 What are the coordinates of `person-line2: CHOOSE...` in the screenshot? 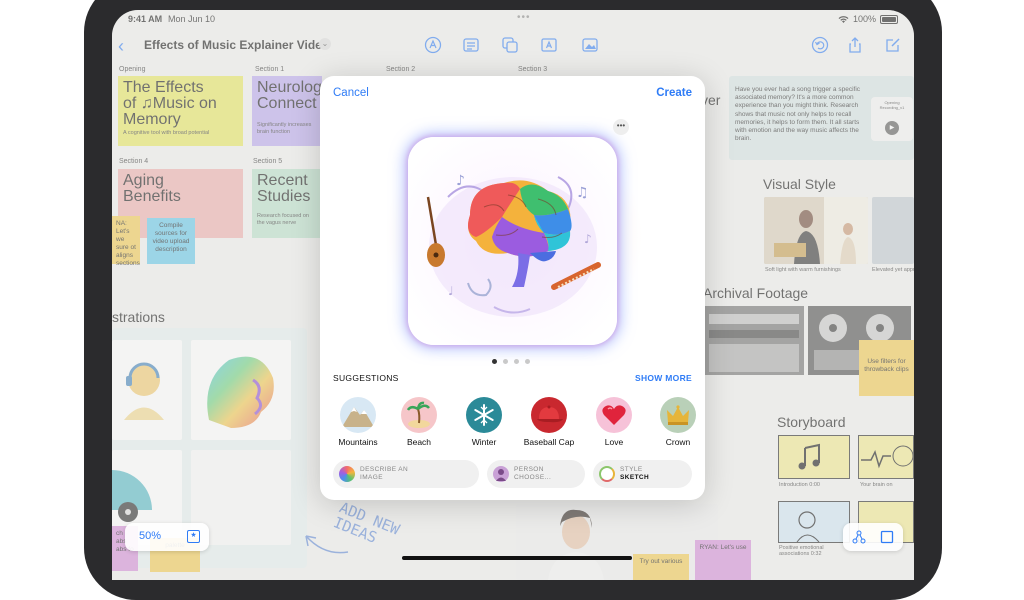 It's located at (533, 477).